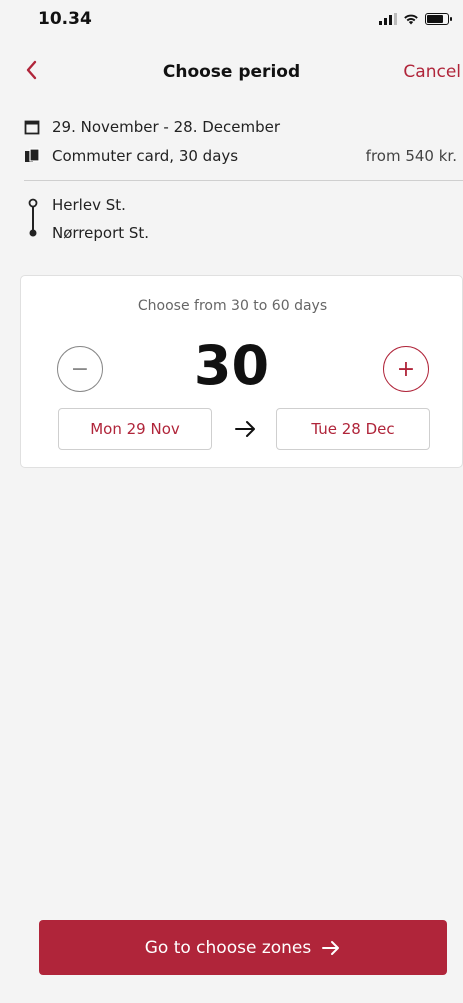 The height and width of the screenshot is (1003, 463). I want to click on status-icons, so click(415, 19).